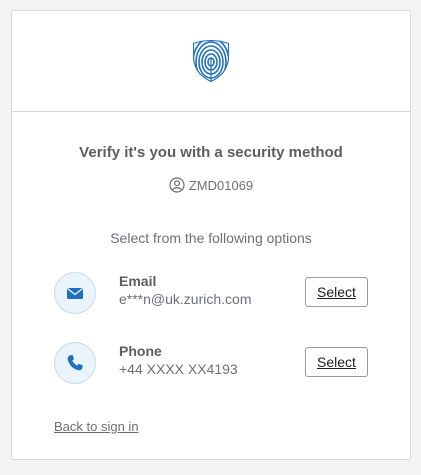  What do you see at coordinates (336, 362) in the screenshot?
I see `select-phone-button: Select` at bounding box center [336, 362].